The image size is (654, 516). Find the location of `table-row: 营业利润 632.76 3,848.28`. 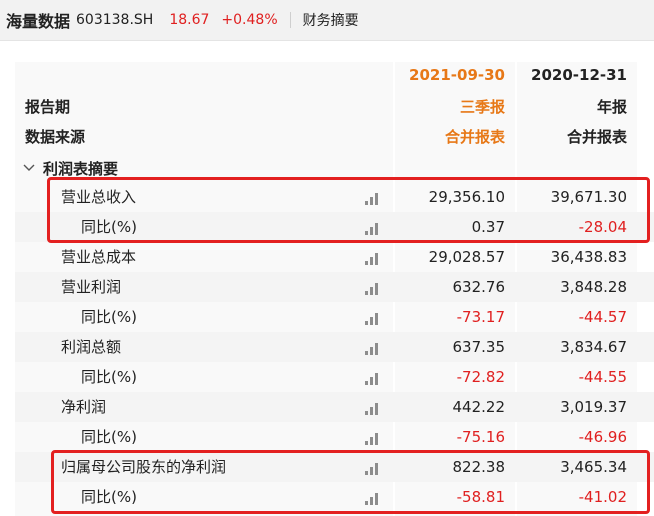

table-row: 营业利润 632.76 3,848.28 is located at coordinates (334, 287).